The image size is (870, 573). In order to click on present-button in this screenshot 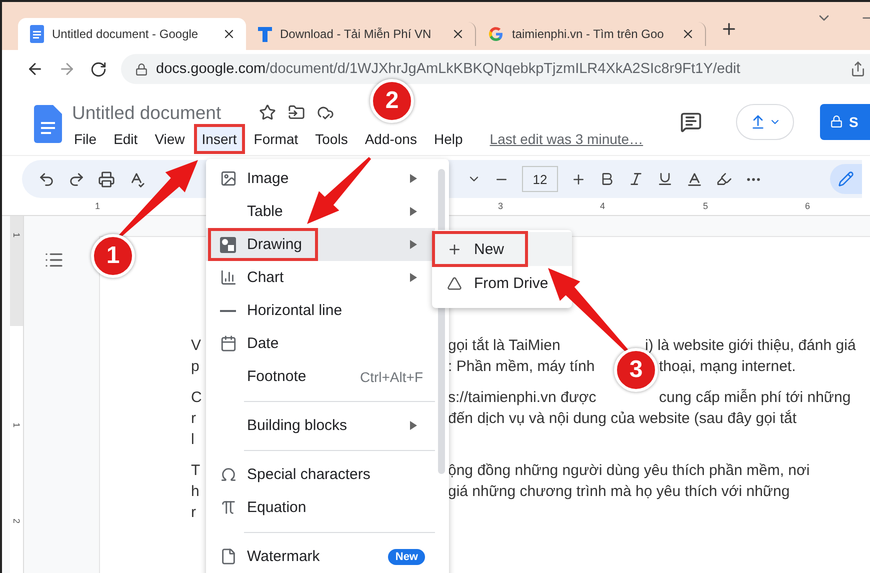, I will do `click(765, 122)`.